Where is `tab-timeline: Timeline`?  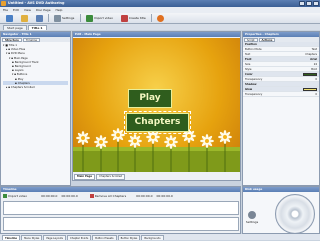 tab-timeline: Timeline is located at coordinates (31, 40).